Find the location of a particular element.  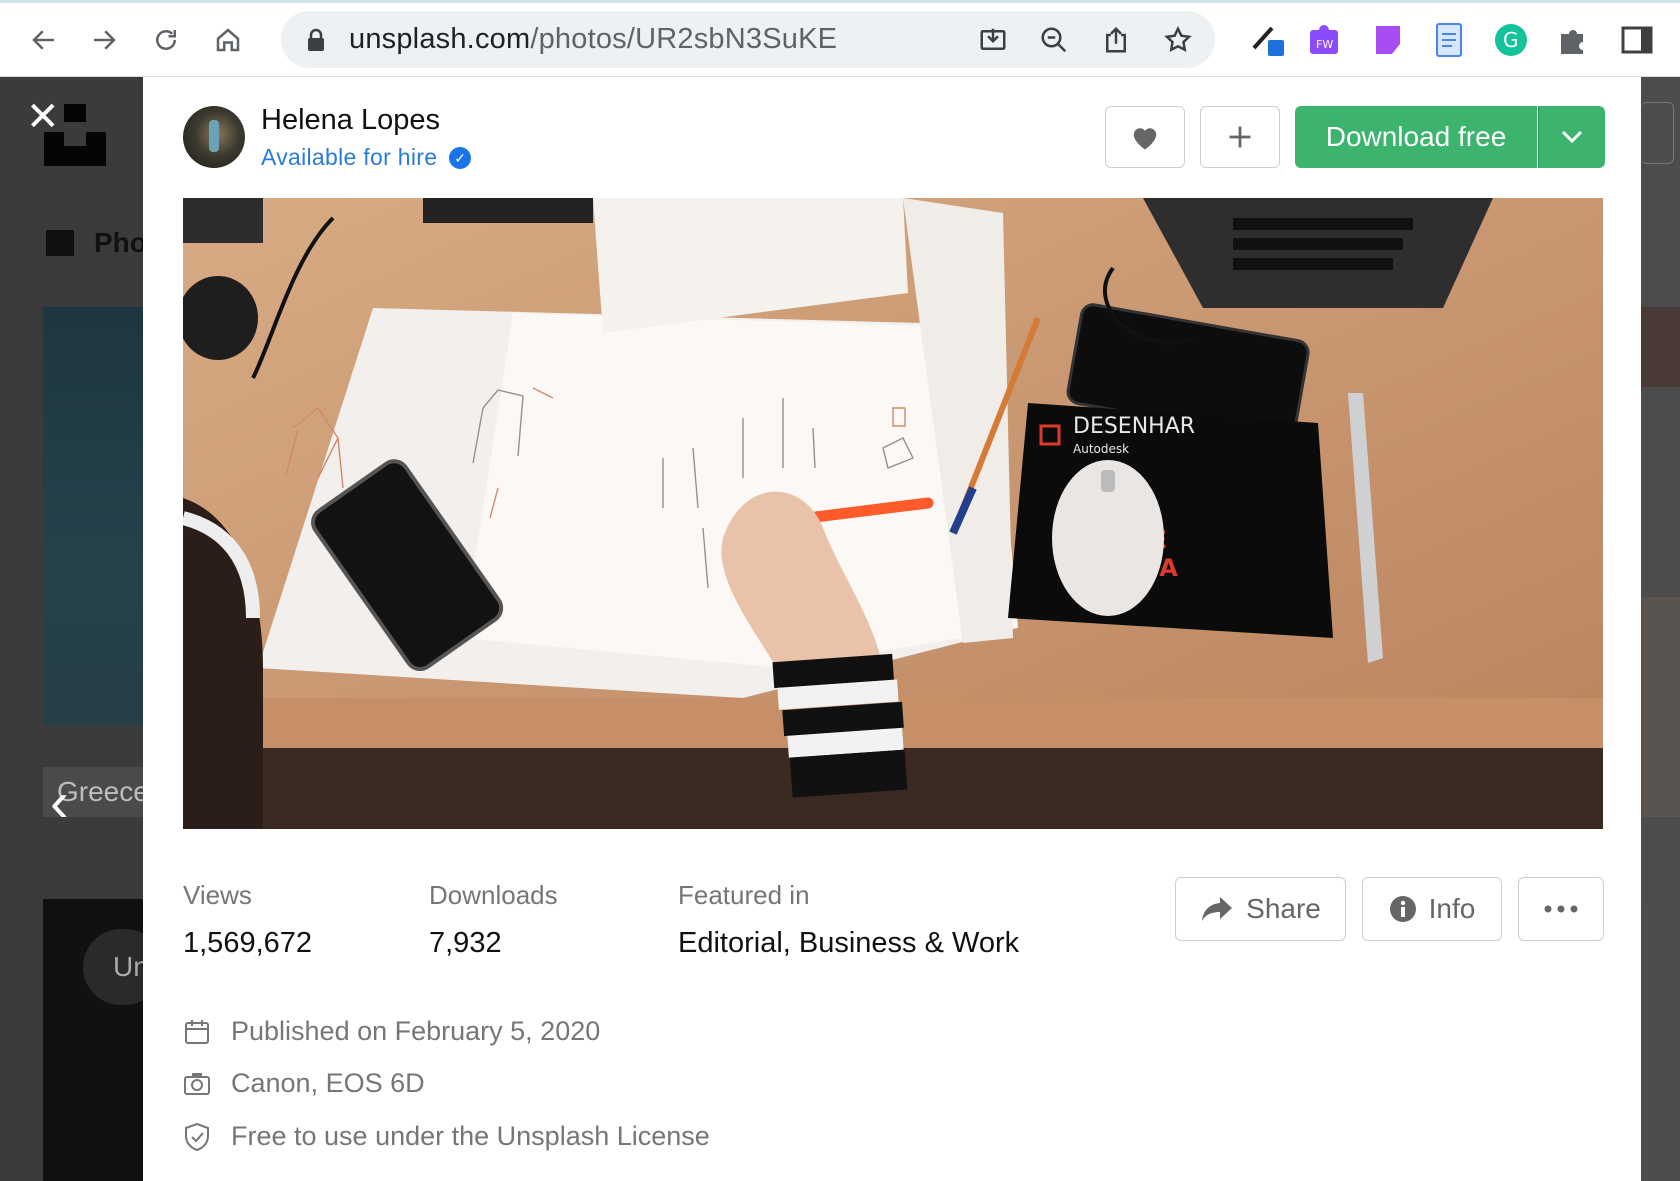

photos-tab: Pho is located at coordinates (96, 243).